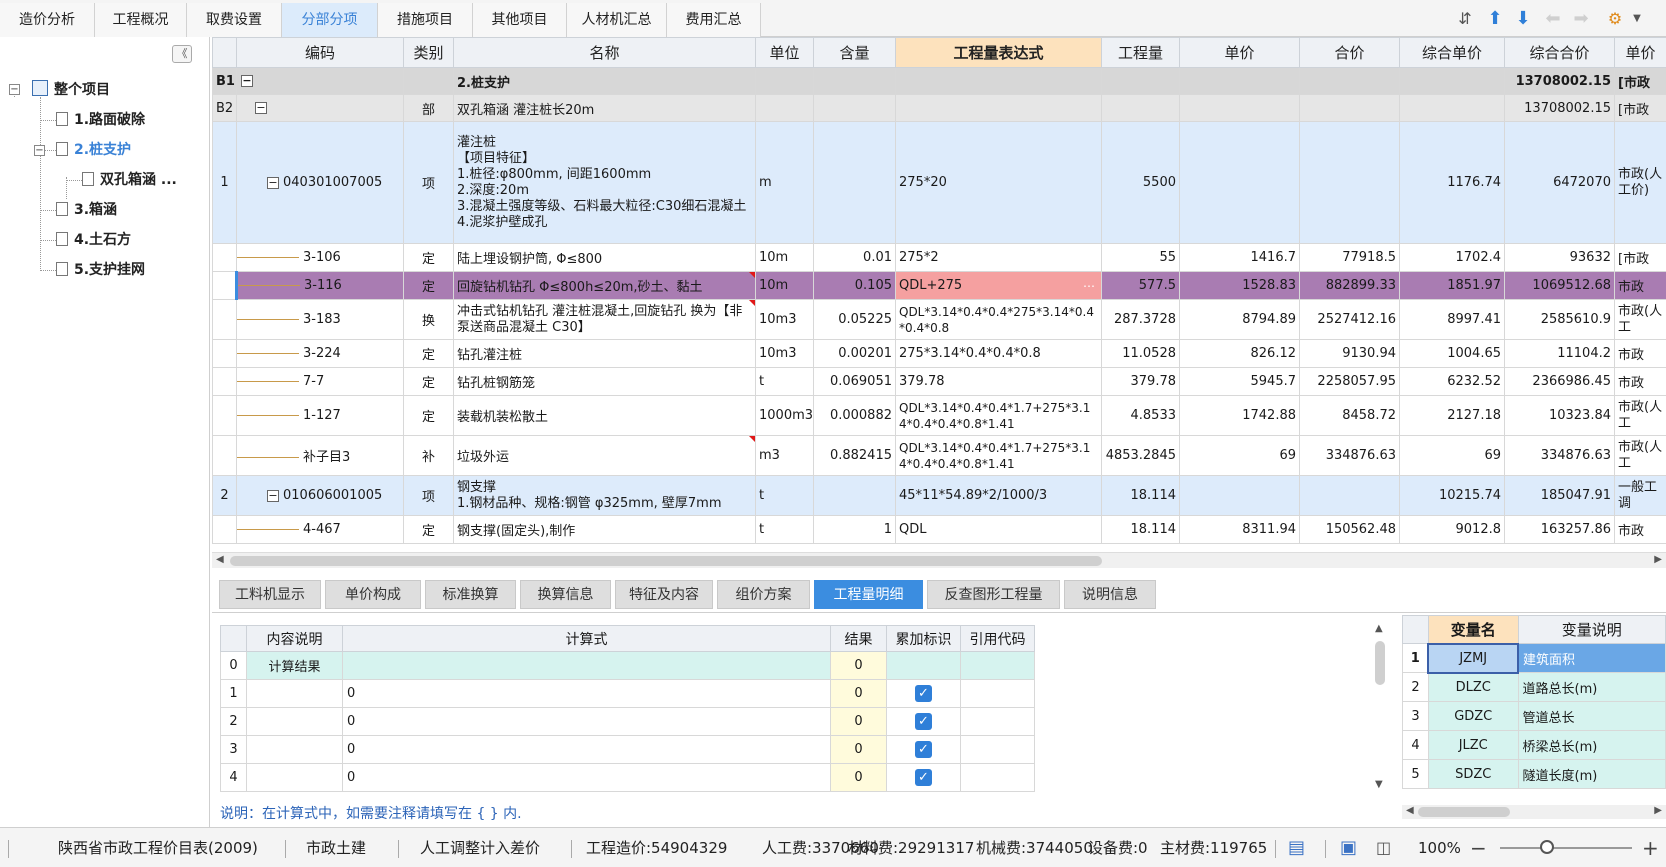  I want to click on scroll-down-icon: ▼, so click(1379, 784).